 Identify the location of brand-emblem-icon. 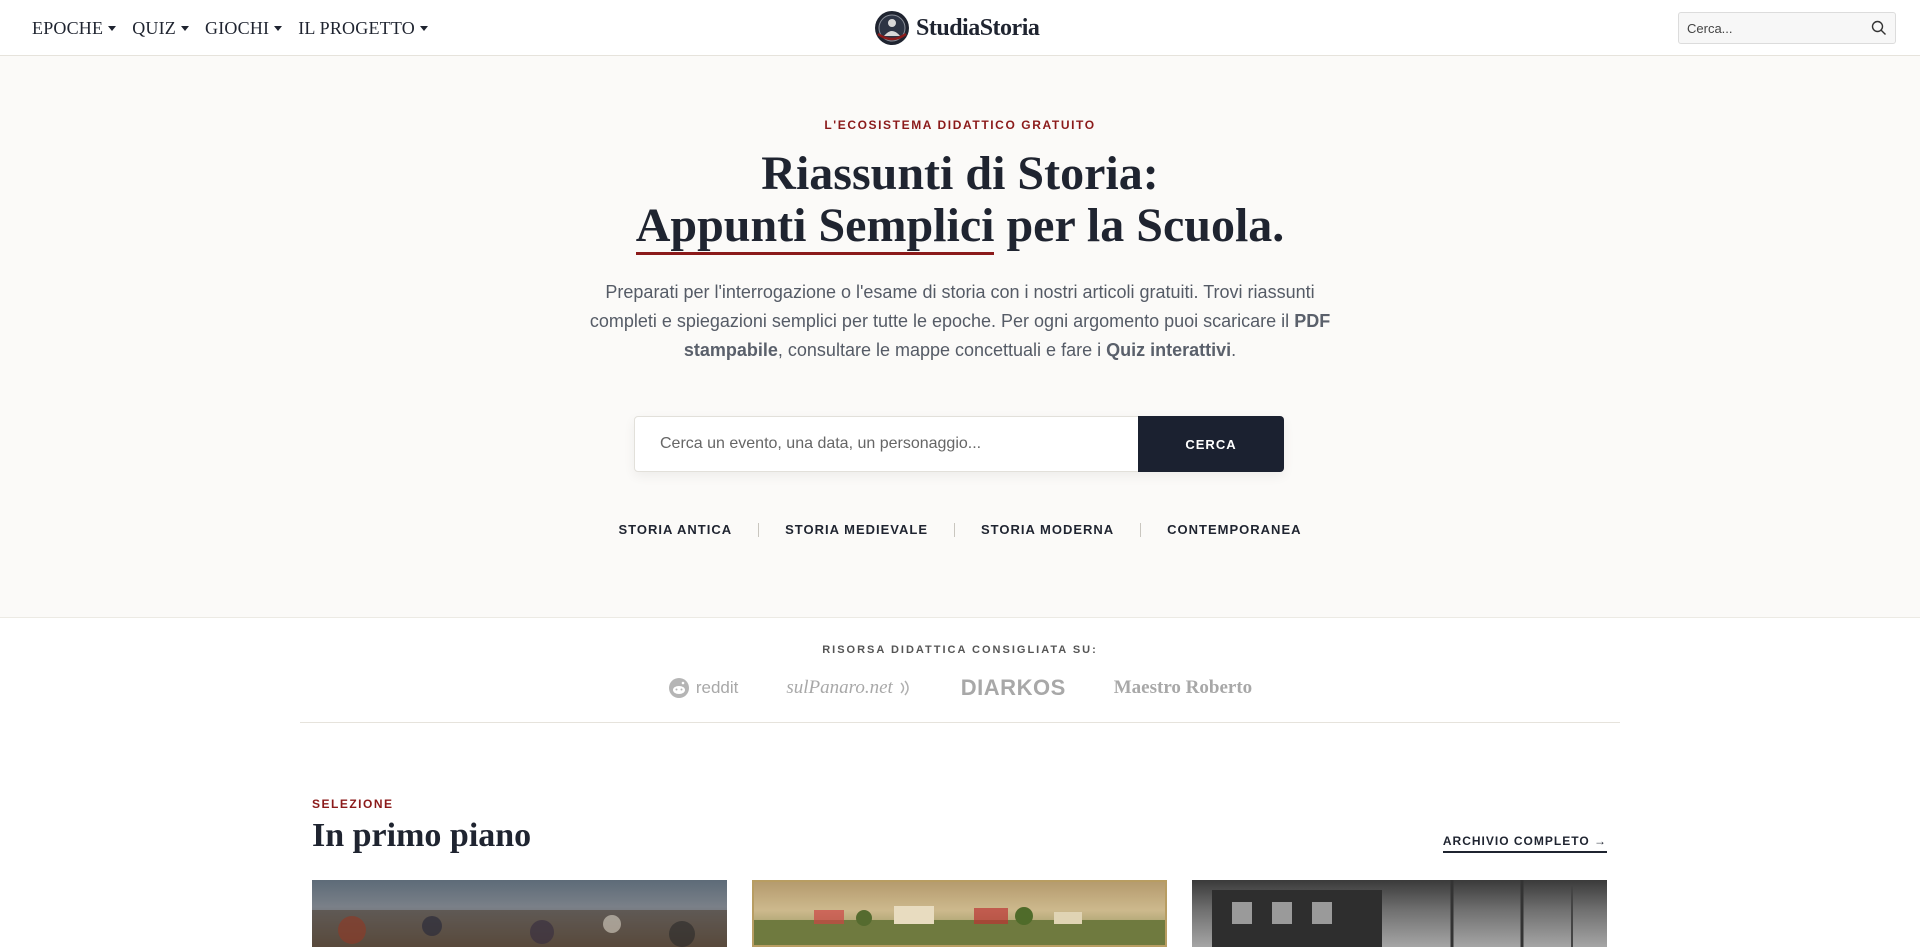
(892, 28).